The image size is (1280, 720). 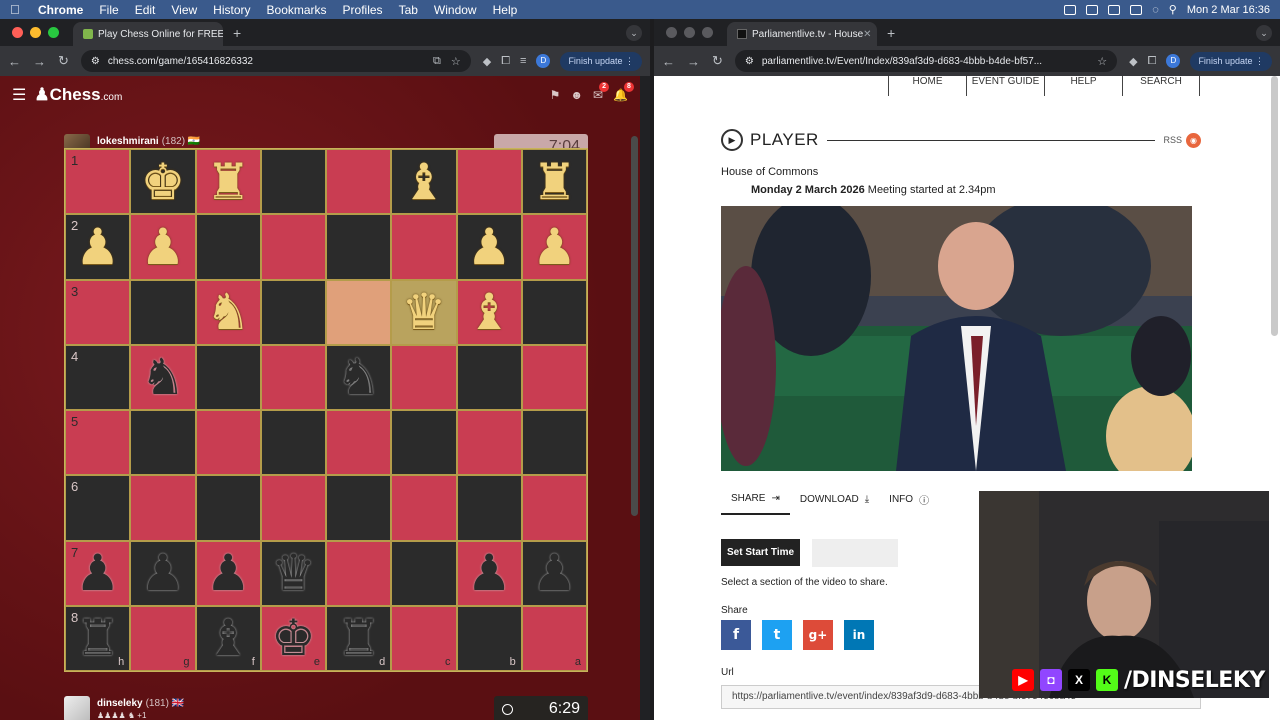 What do you see at coordinates (489, 638) in the screenshot?
I see `board-square-b8: b` at bounding box center [489, 638].